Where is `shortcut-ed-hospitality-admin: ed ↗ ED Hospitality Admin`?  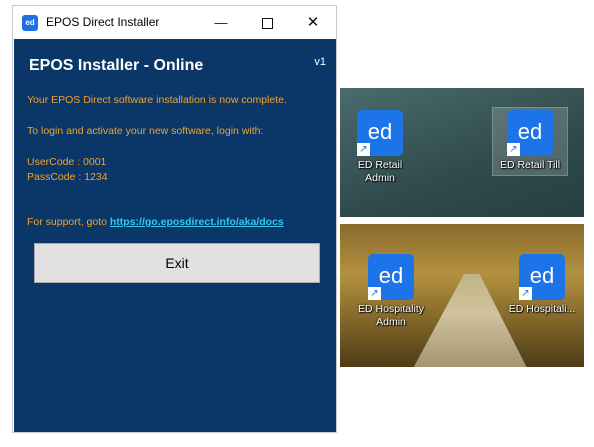
shortcut-ed-hospitality-admin: ed ↗ ED Hospitality Admin is located at coordinates (391, 291).